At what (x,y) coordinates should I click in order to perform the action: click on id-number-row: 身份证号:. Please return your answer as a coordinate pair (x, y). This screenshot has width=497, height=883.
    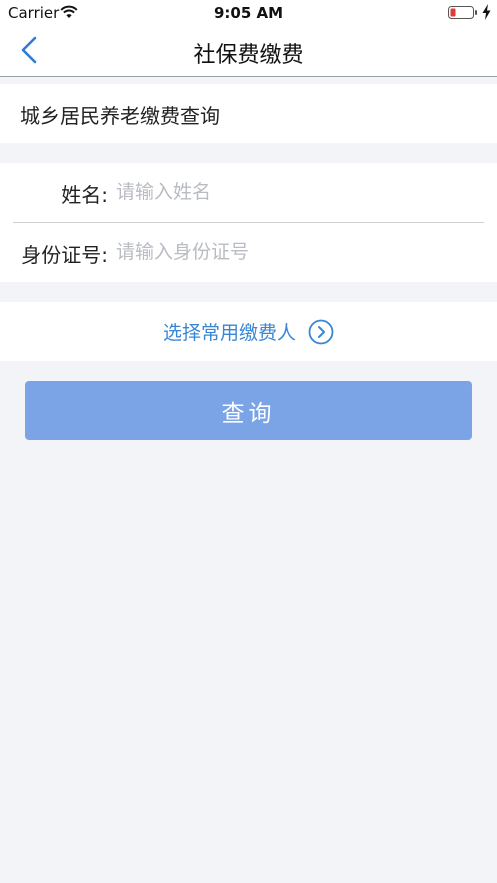
    Looking at the image, I should click on (248, 252).